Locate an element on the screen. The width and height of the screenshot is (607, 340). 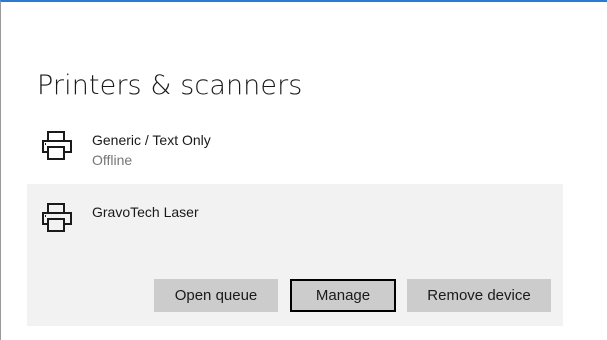
page-title: Printers & scanners is located at coordinates (170, 85).